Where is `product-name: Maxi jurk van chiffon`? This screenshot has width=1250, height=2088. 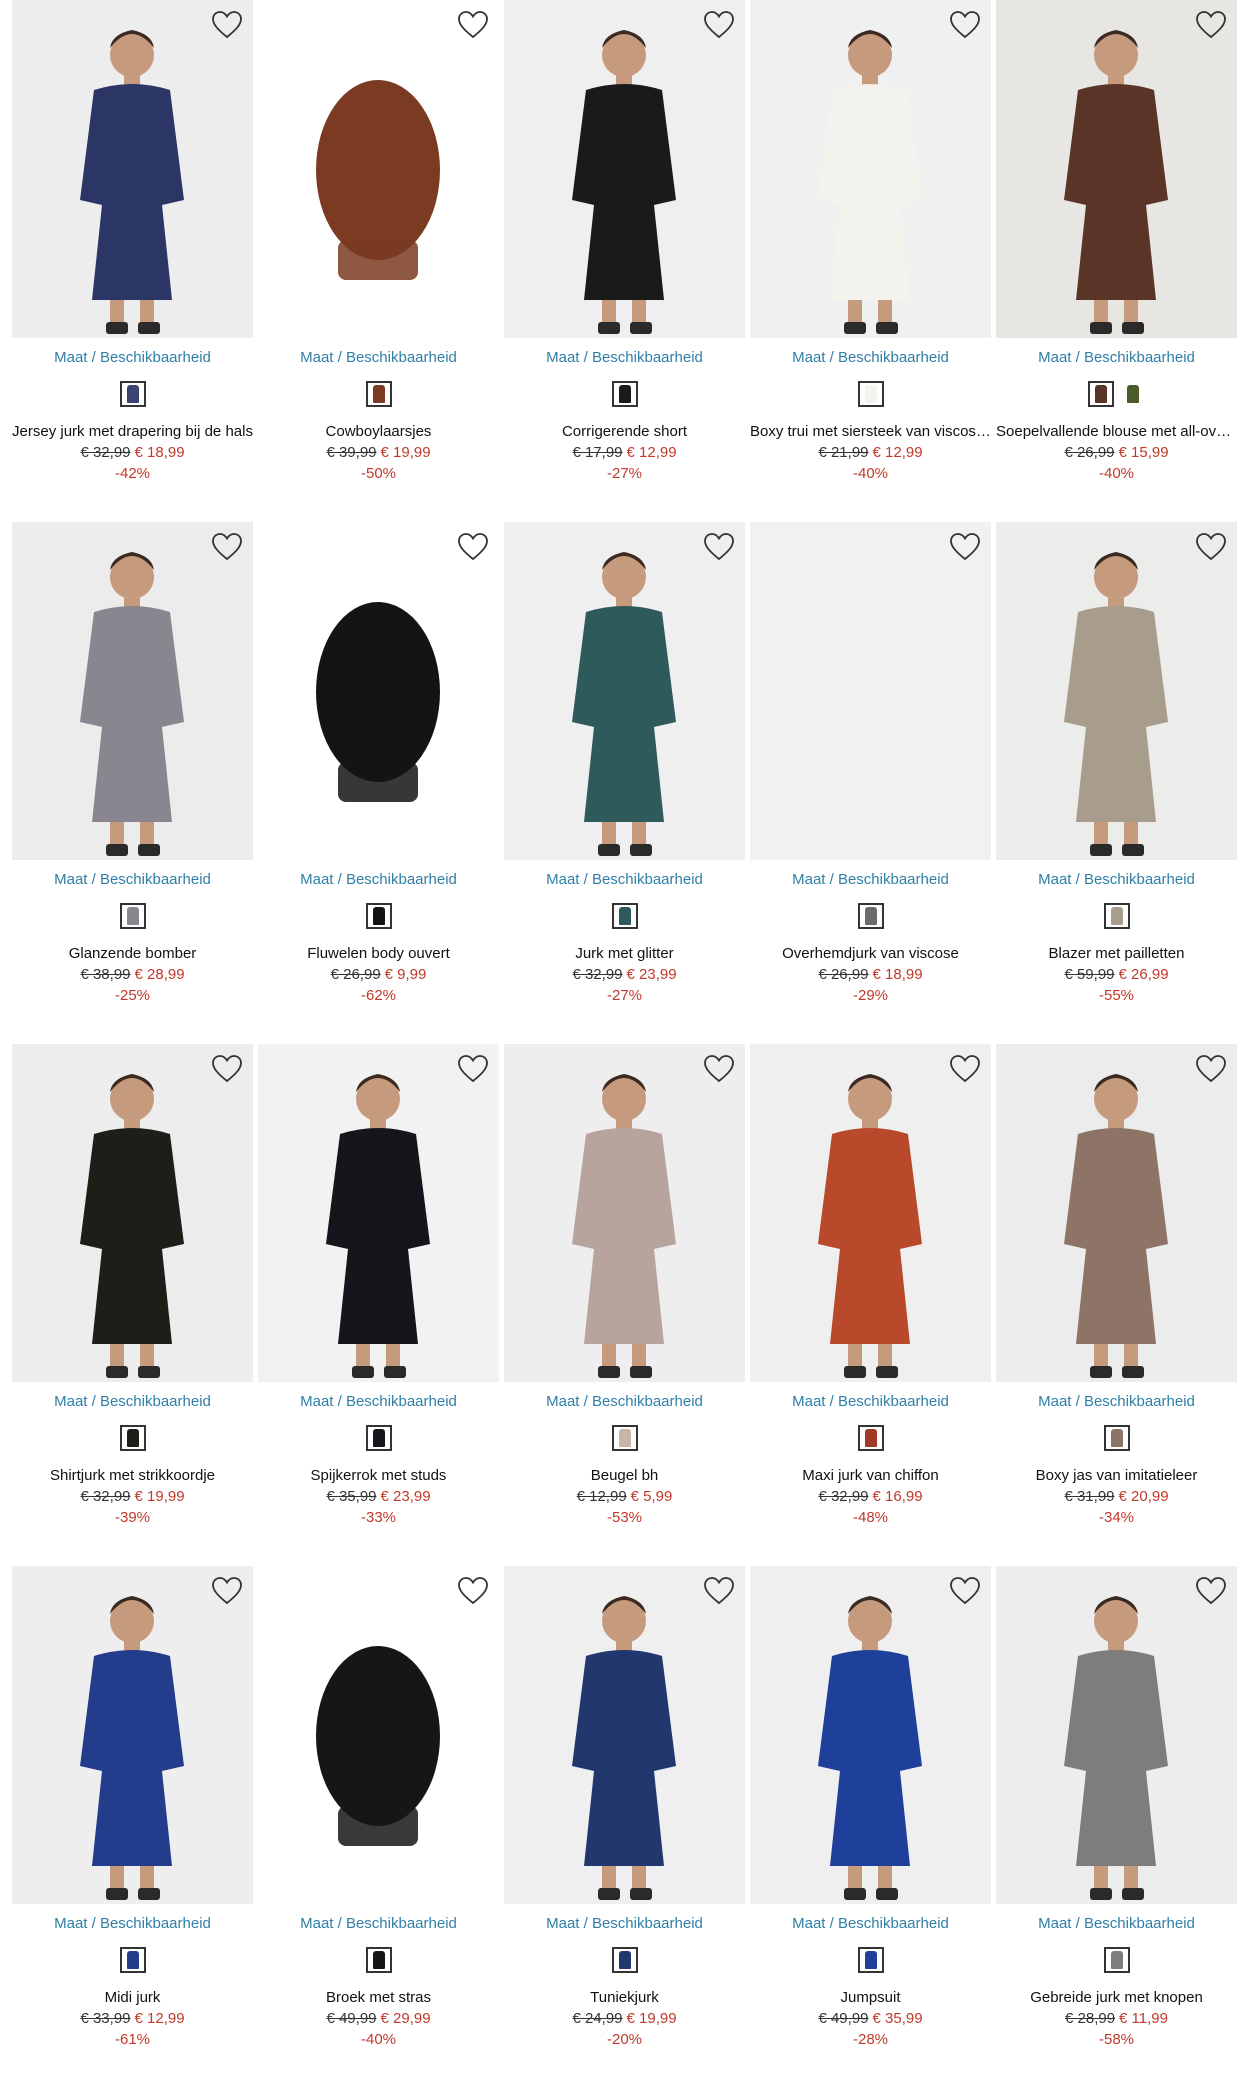 product-name: Maxi jurk van chiffon is located at coordinates (870, 1475).